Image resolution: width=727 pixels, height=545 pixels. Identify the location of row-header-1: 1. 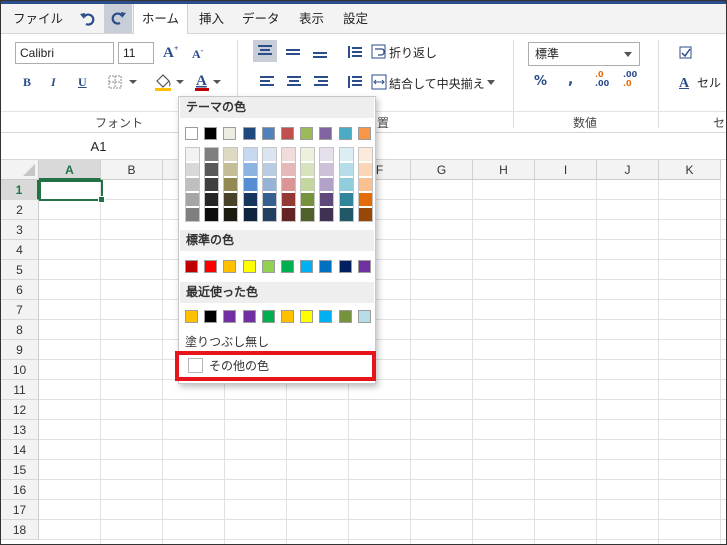
(20, 190).